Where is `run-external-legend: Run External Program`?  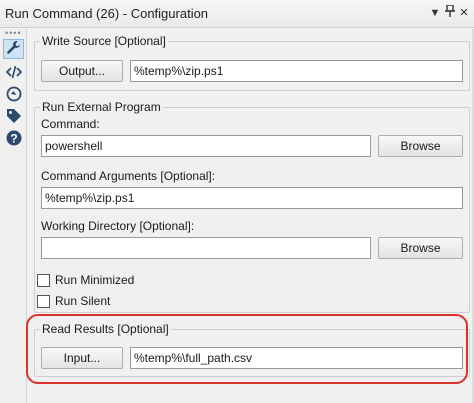
run-external-legend: Run External Program is located at coordinates (101, 107).